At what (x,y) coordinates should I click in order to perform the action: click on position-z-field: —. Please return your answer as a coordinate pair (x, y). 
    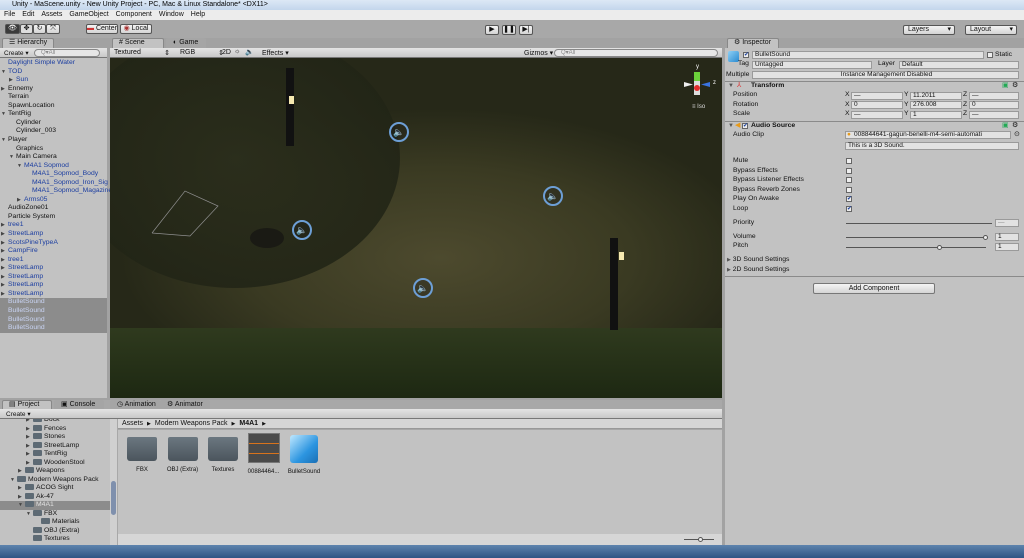
    Looking at the image, I should click on (994, 95).